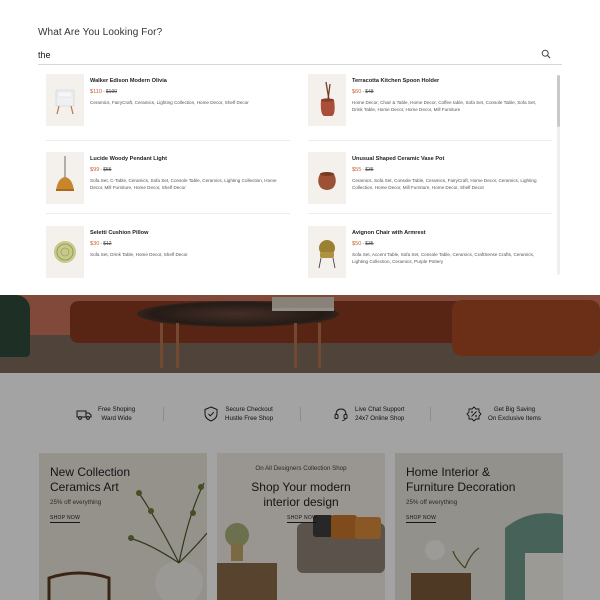 Image resolution: width=600 pixels, height=600 pixels. What do you see at coordinates (526, 328) in the screenshot?
I see `armchair-image` at bounding box center [526, 328].